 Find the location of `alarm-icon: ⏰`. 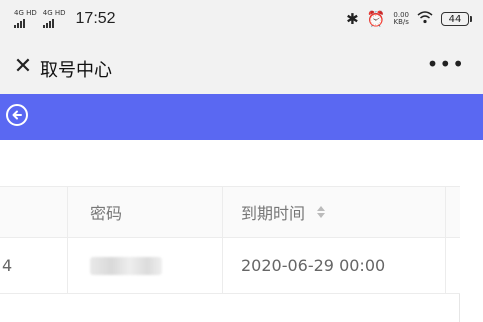

alarm-icon: ⏰ is located at coordinates (376, 19).